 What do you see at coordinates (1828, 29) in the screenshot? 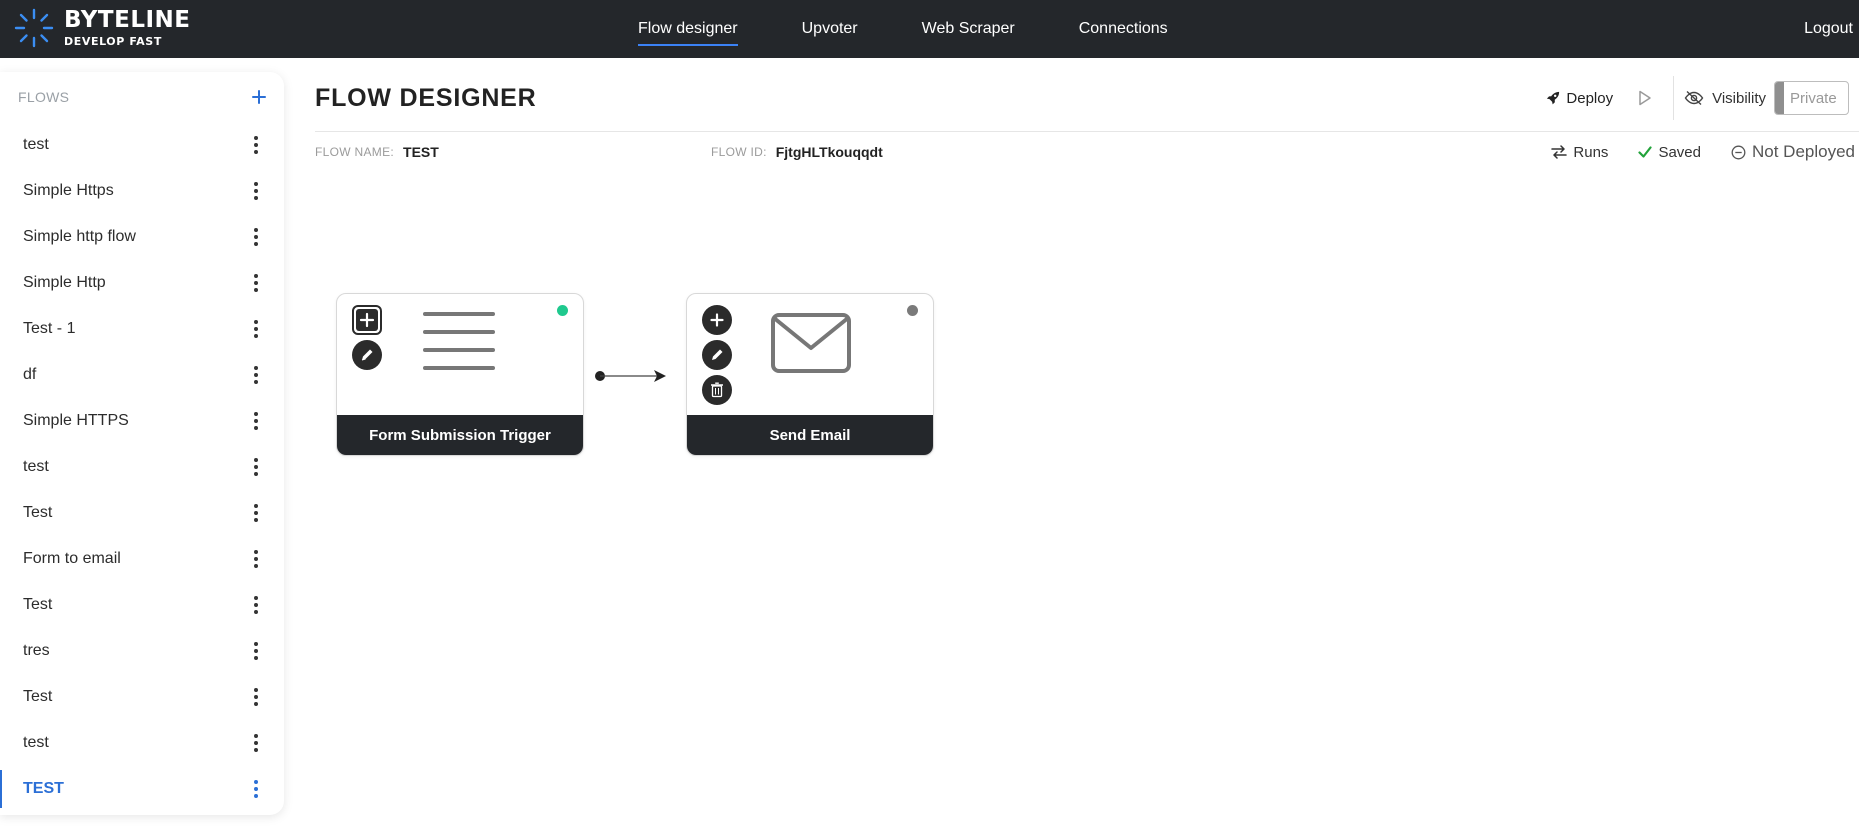
I see `logout-link: Logout` at bounding box center [1828, 29].